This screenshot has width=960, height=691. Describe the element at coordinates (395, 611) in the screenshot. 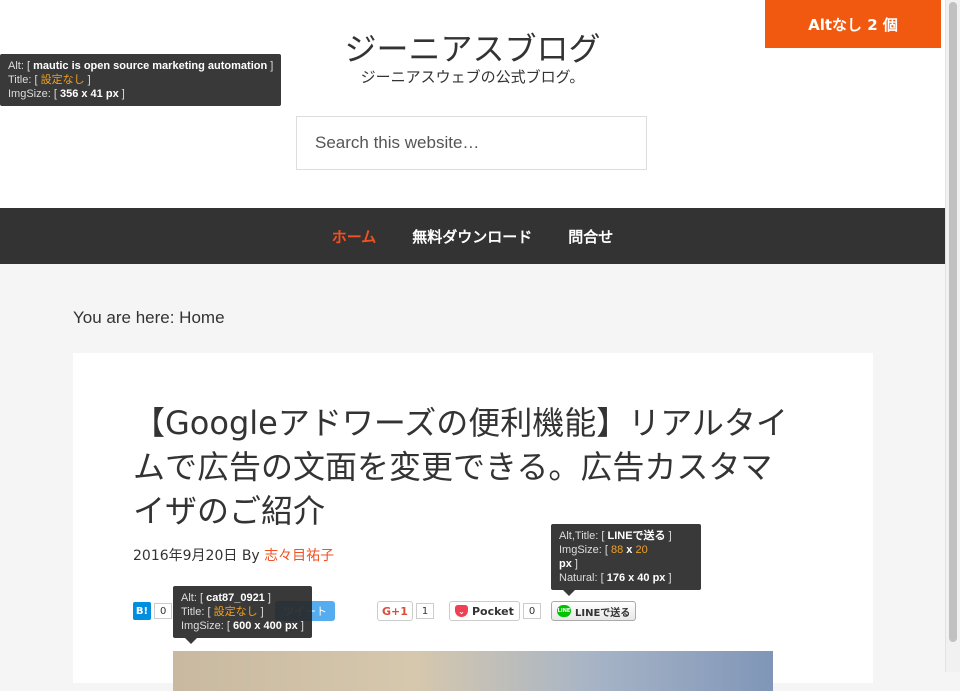

I see `gplus-label: G+1` at that location.